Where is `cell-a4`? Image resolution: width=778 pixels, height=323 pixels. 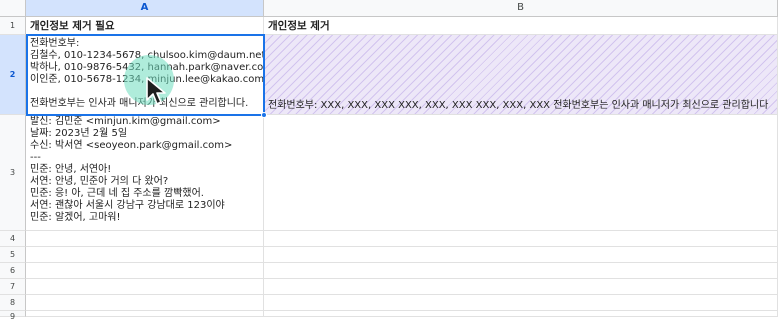
cell-a4 is located at coordinates (145, 239).